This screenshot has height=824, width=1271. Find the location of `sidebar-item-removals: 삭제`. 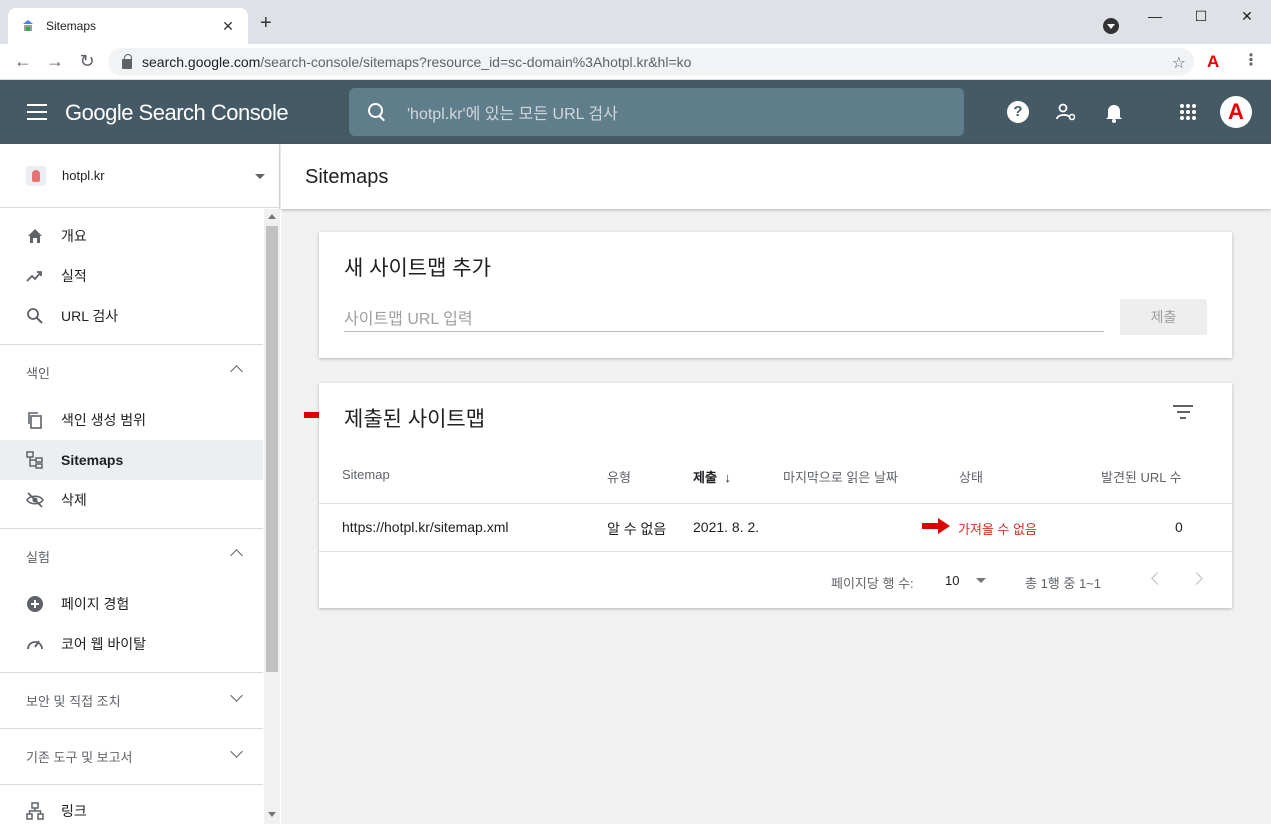

sidebar-item-removals: 삭제 is located at coordinates (131, 500).